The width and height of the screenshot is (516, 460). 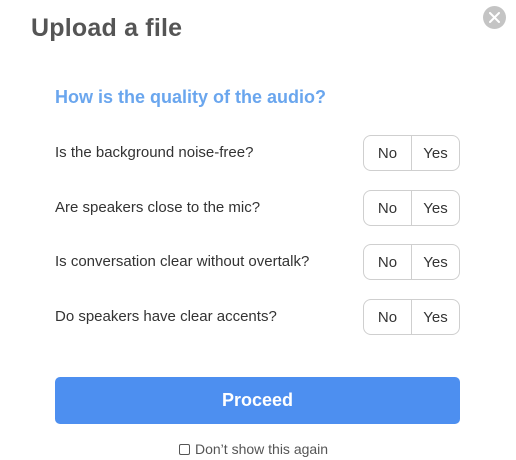 What do you see at coordinates (166, 316) in the screenshot?
I see `question-label: Do speakers have clear accents?` at bounding box center [166, 316].